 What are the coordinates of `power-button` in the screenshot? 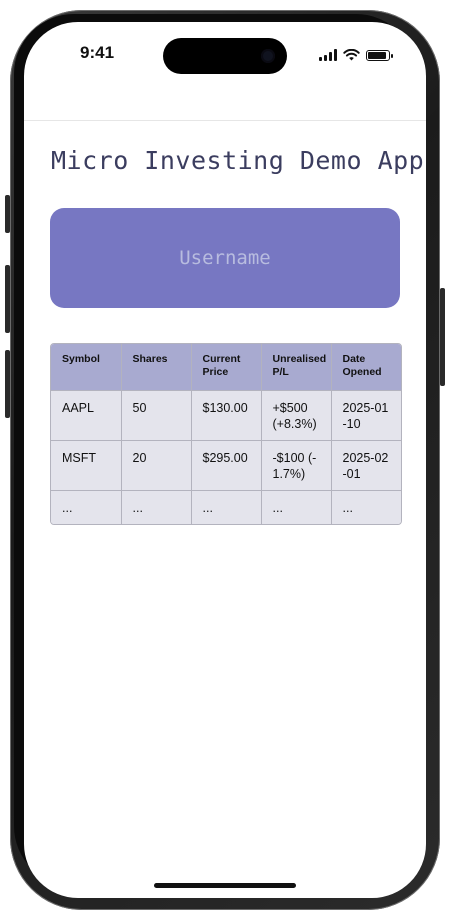 It's located at (442, 337).